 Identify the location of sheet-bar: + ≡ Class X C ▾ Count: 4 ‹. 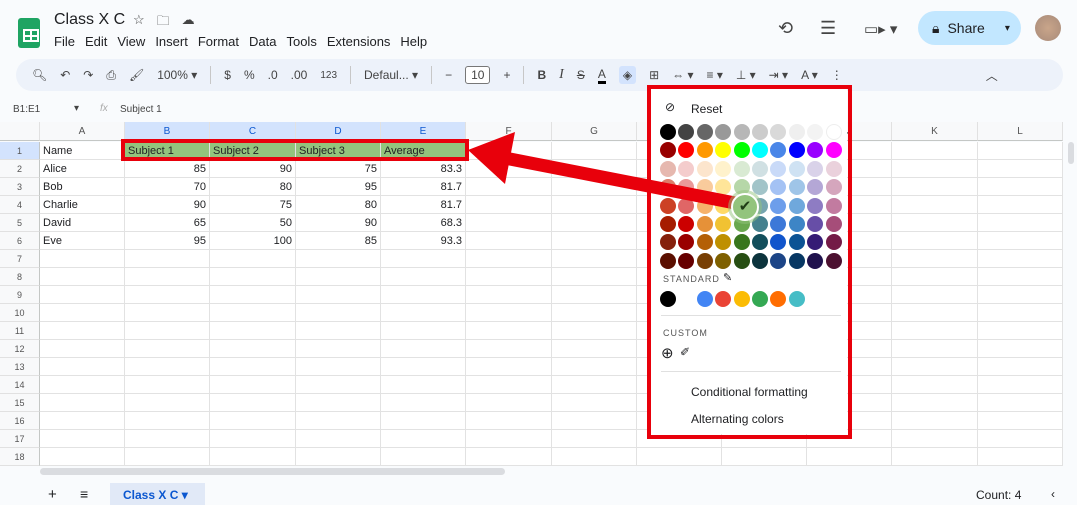
(538, 494).